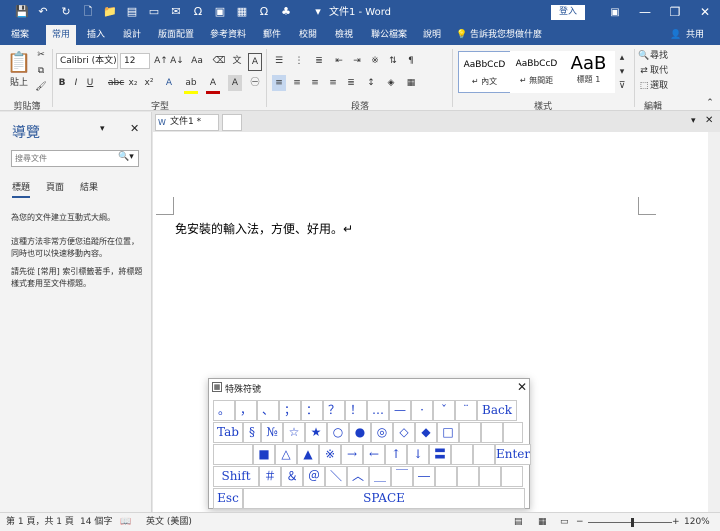 The height and width of the screenshot is (531, 720). Describe the element at coordinates (132, 12) in the screenshot. I see `print-preview-icon: ▤` at that location.